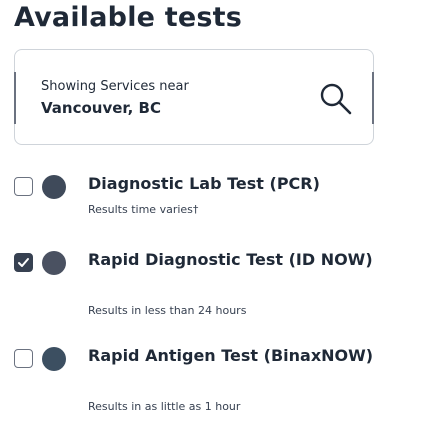  Describe the element at coordinates (248, 355) in the screenshot. I see `test-name: Rapid Antigen Test (BinaxNOW)` at that location.